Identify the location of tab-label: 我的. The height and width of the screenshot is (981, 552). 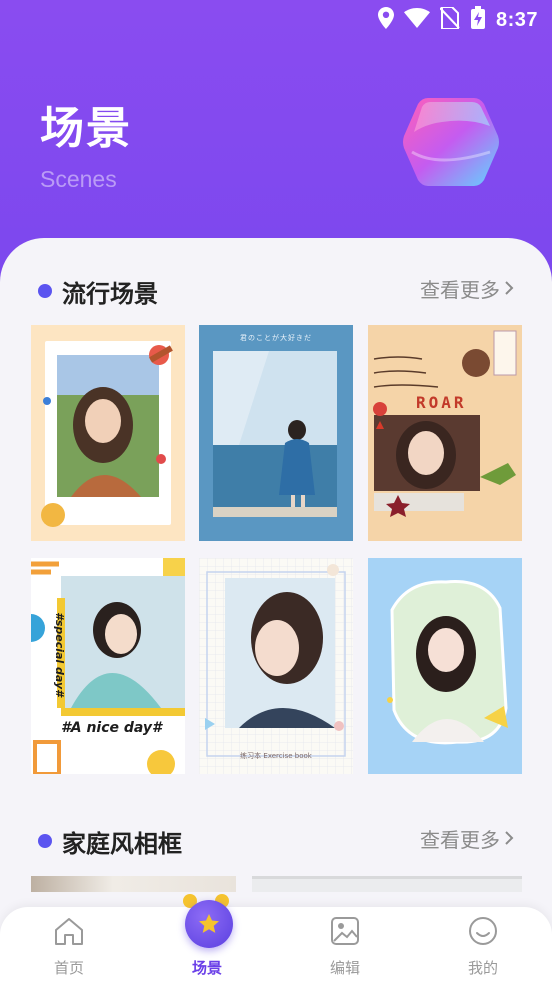
(482, 968).